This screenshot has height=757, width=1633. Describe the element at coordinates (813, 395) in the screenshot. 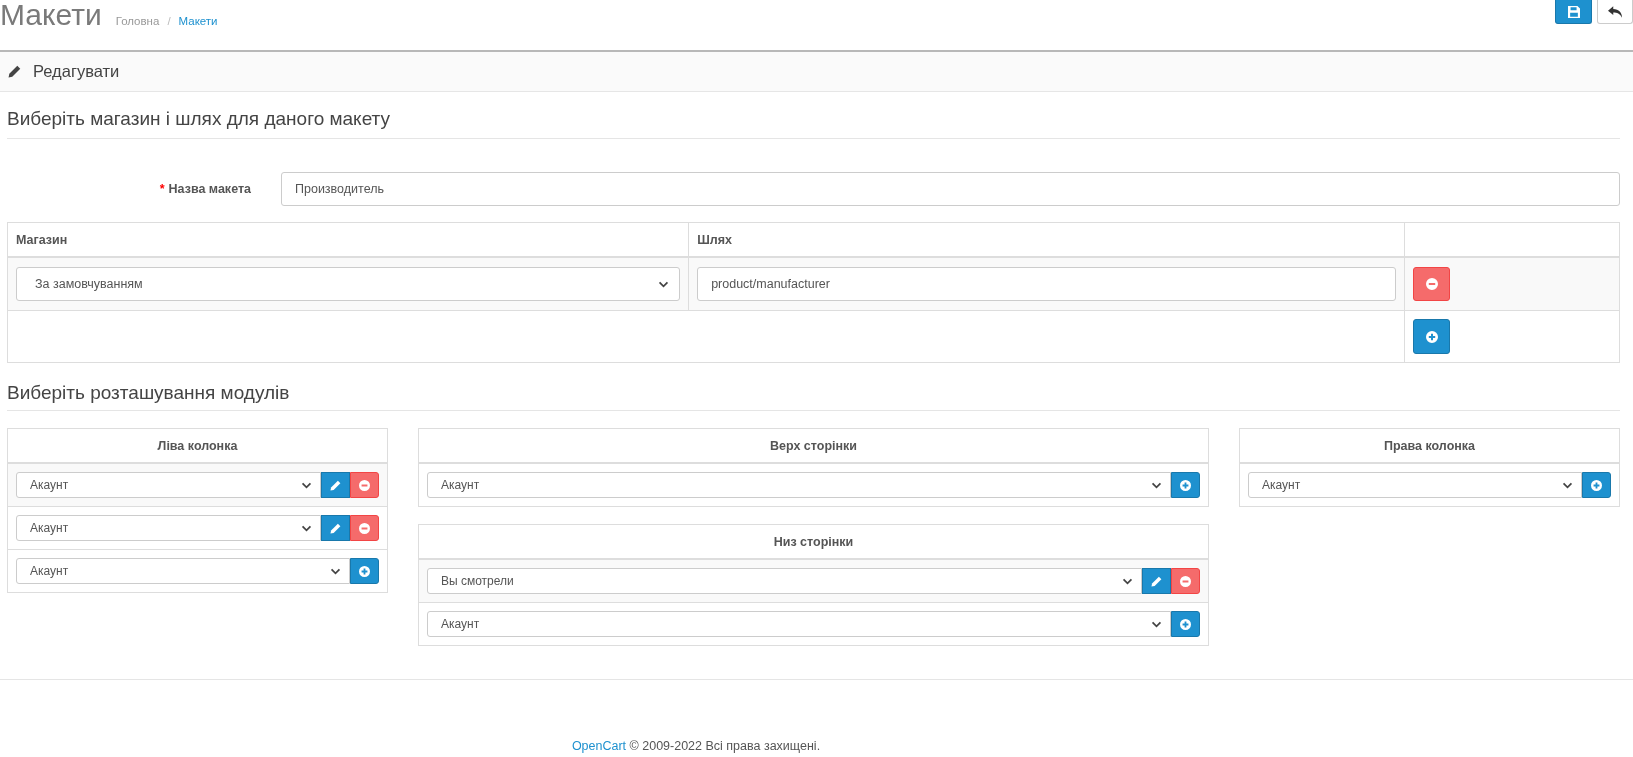

I see `section-heading: Виберіть розташування модулів` at that location.